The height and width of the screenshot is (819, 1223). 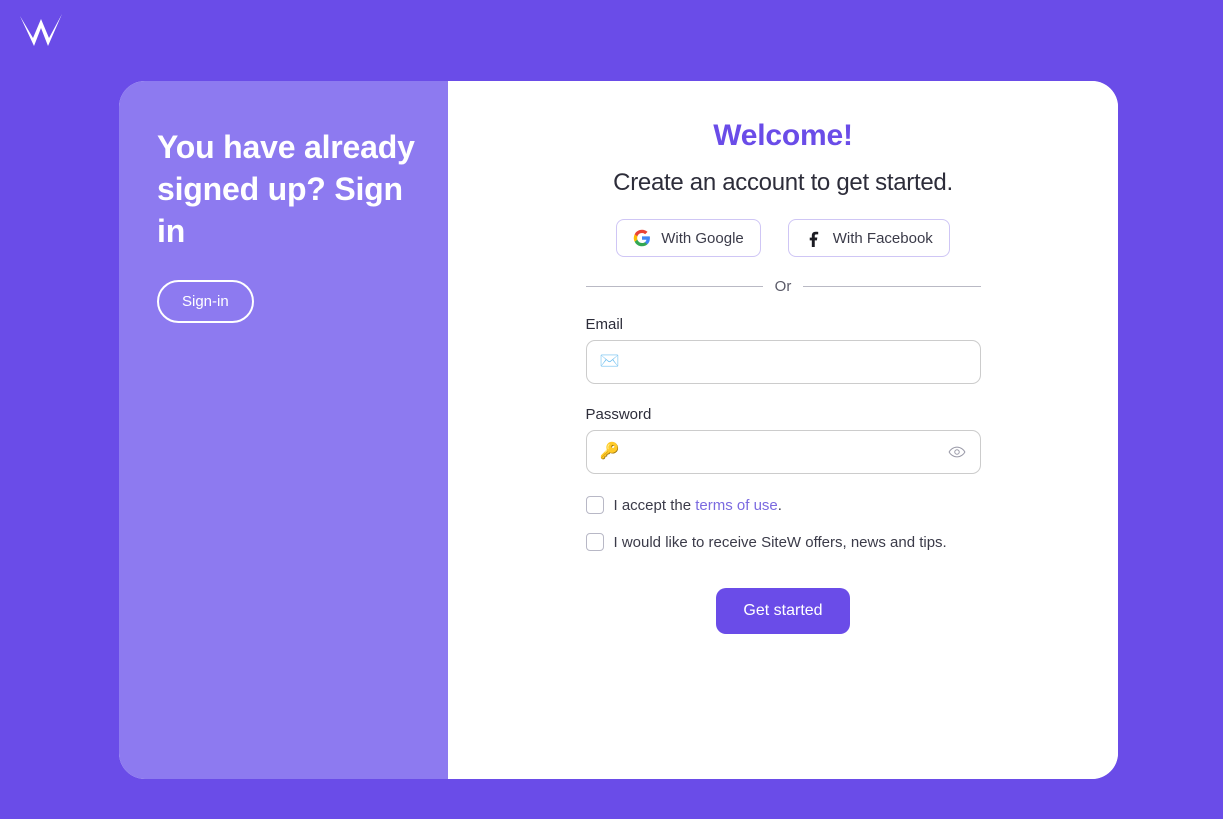 I want to click on terms-checkbox, so click(x=594, y=505).